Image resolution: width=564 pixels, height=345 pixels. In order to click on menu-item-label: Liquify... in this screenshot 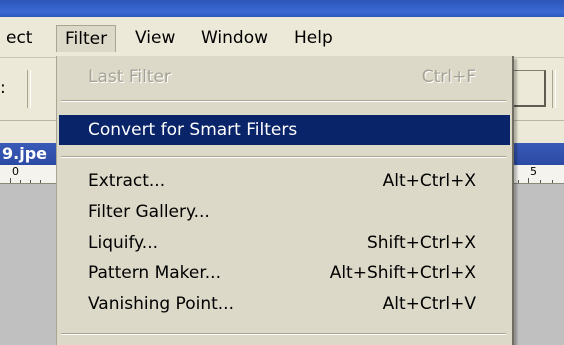, I will do `click(123, 243)`.